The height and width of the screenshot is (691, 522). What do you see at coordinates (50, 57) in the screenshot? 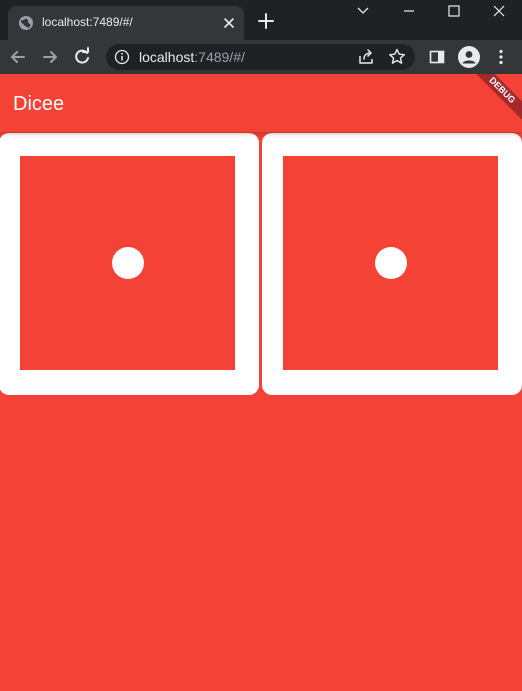
I see `forward-arrow-icon` at bounding box center [50, 57].